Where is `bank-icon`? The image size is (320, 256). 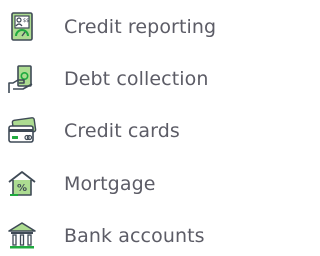
bank-icon is located at coordinates (22, 236).